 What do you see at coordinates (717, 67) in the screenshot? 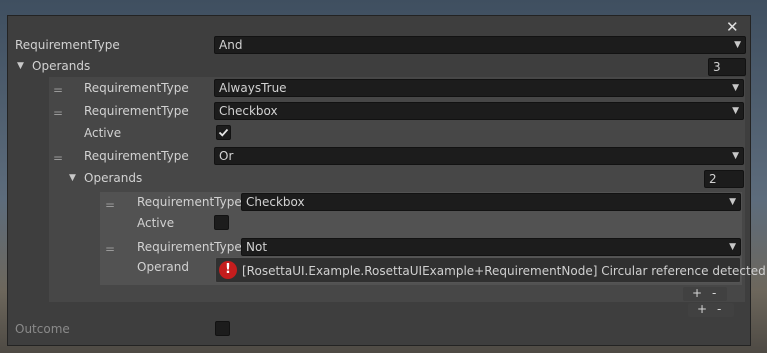
I see `count-value: 3` at bounding box center [717, 67].